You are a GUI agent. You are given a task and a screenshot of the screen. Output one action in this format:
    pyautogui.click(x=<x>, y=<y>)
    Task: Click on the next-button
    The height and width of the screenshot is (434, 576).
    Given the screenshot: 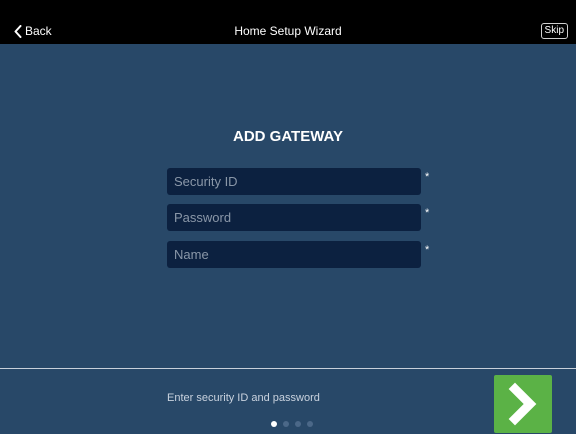 What is the action you would take?
    pyautogui.click(x=523, y=404)
    